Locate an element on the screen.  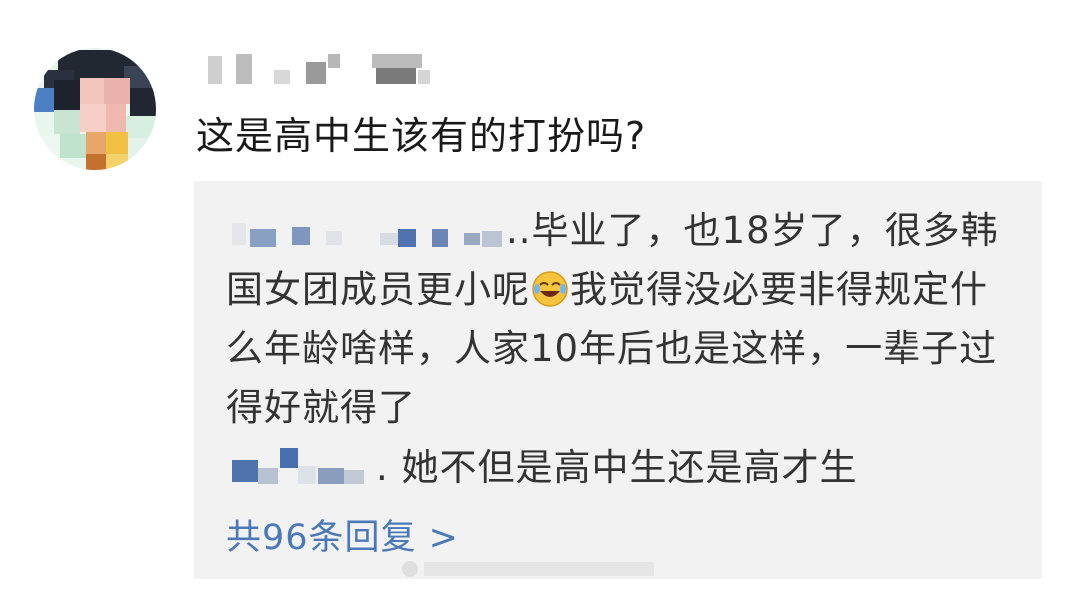
watermark is located at coordinates (535, 569).